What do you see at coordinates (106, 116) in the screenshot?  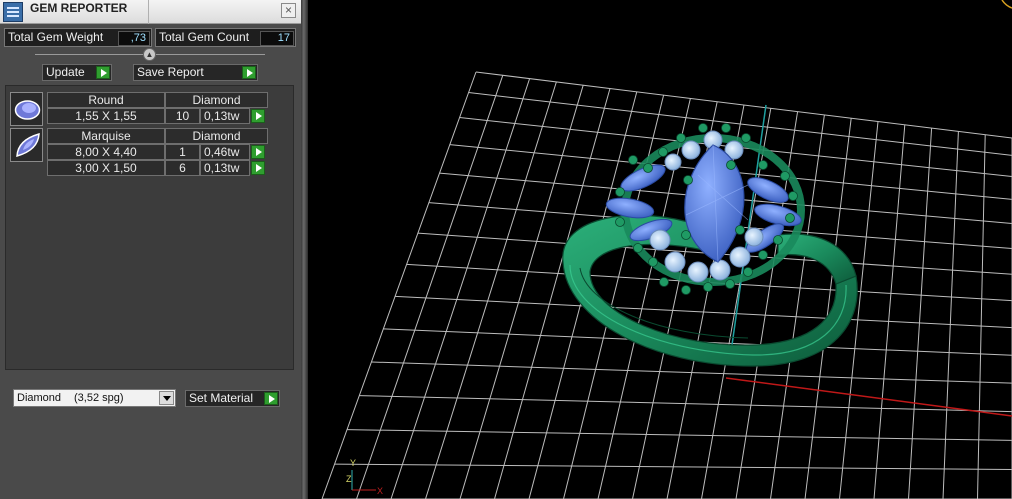 I see `gem-size: 1,55 X 1,55` at bounding box center [106, 116].